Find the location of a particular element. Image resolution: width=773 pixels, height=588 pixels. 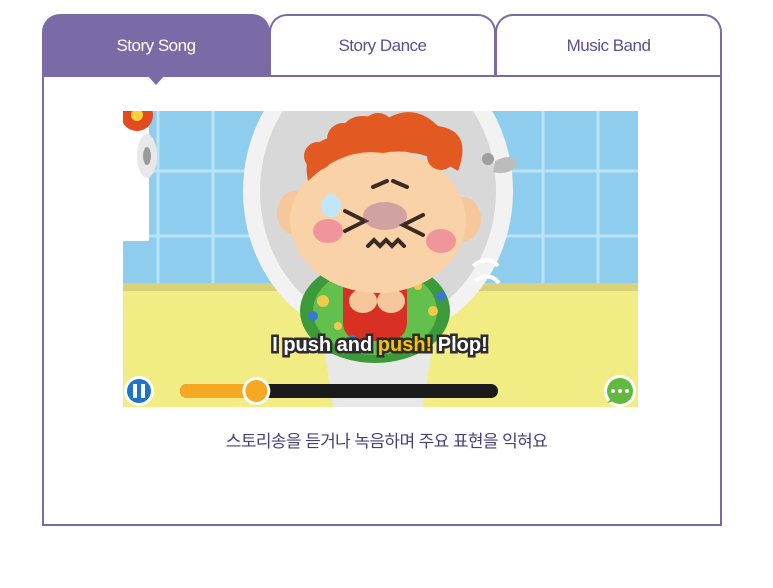

panel-caption: 스토리송을 듣거나 녹음하며 주요 표현을 익혀요 is located at coordinates (386, 441).